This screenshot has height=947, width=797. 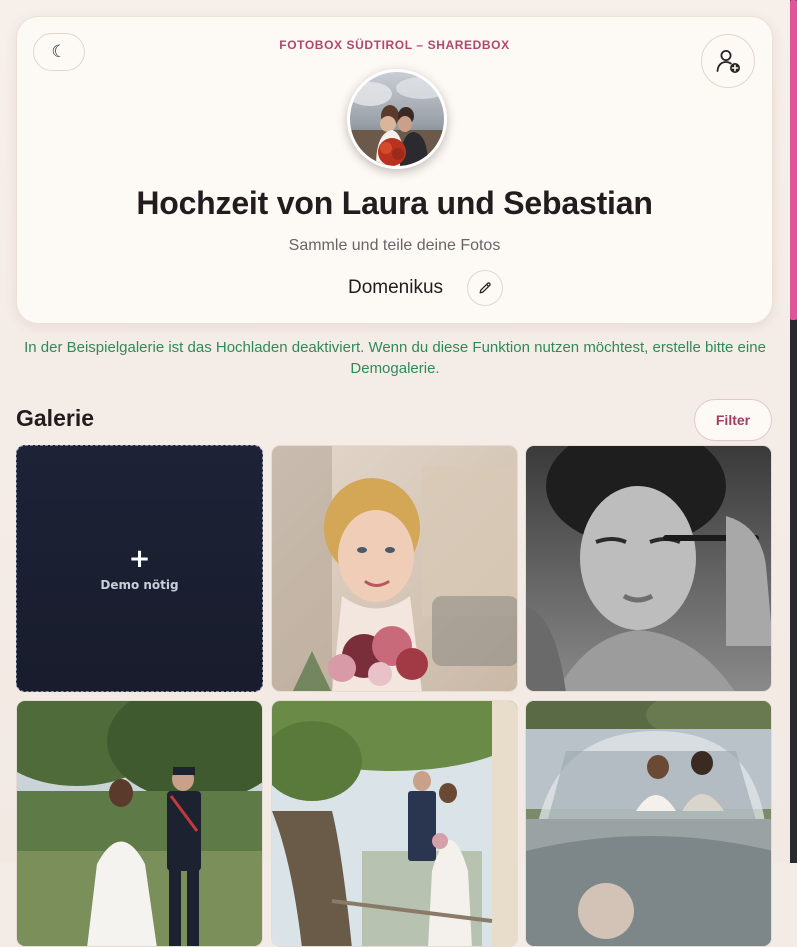 I want to click on scrollbar-thumb, so click(x=793, y=160).